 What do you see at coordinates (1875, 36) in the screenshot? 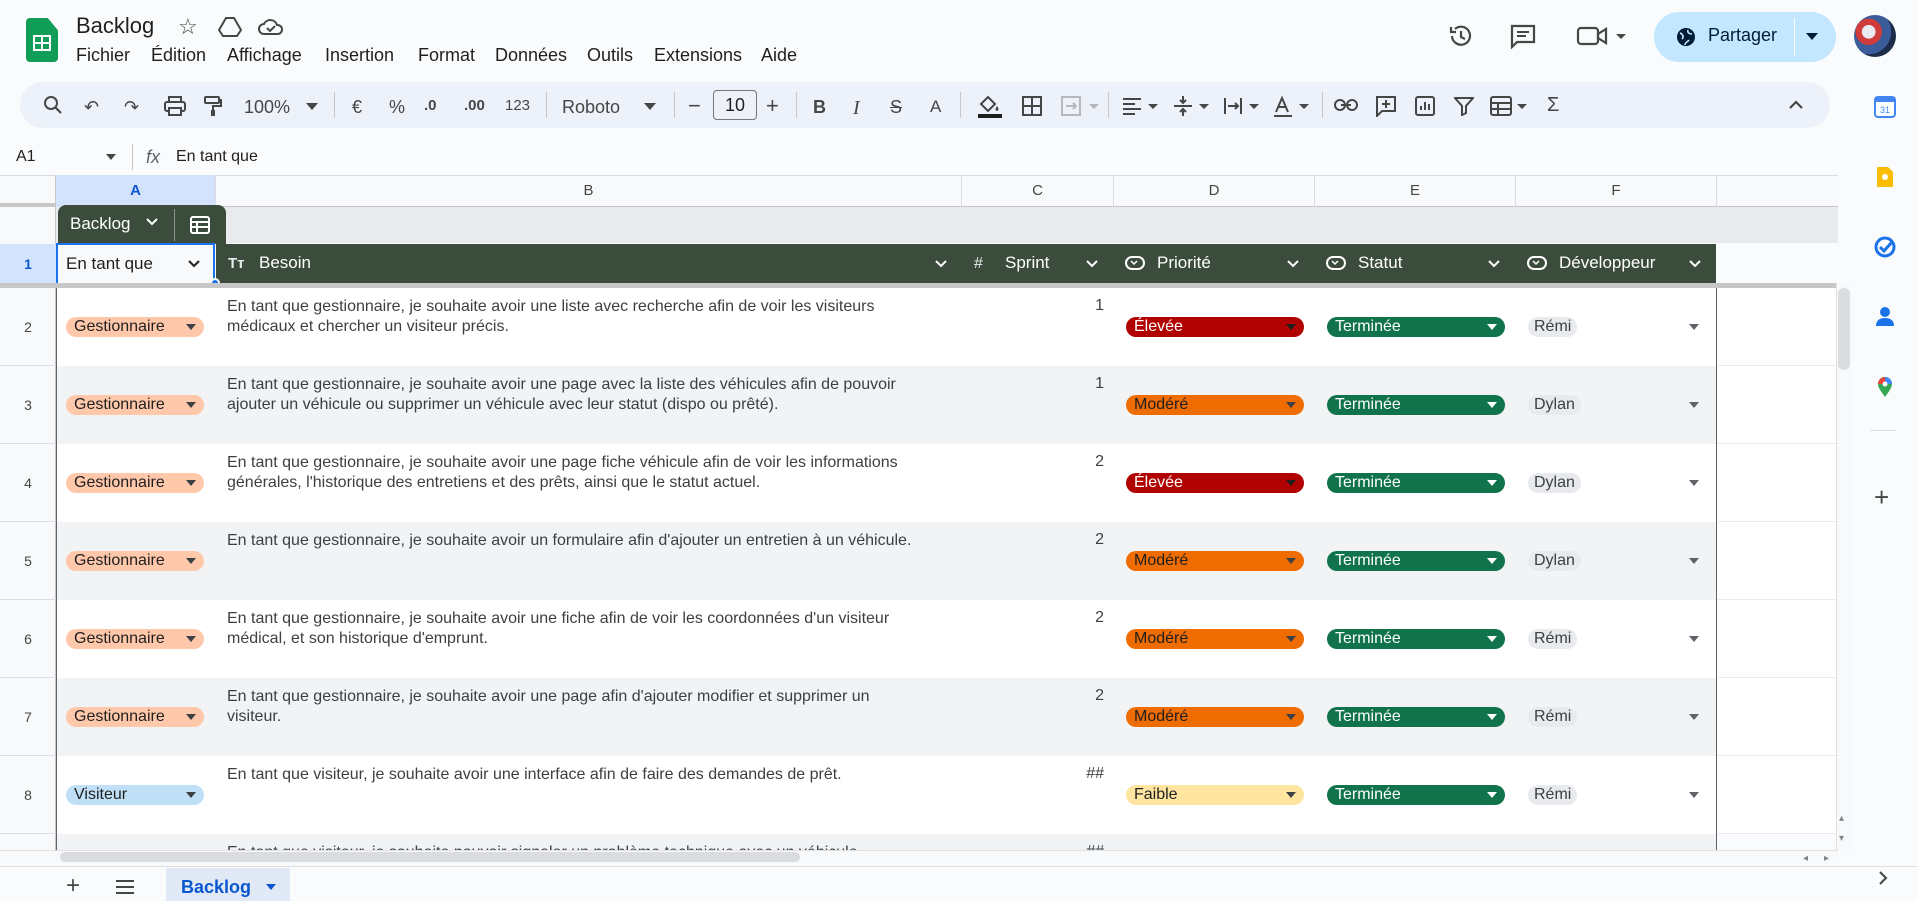
I see `avatar` at bounding box center [1875, 36].